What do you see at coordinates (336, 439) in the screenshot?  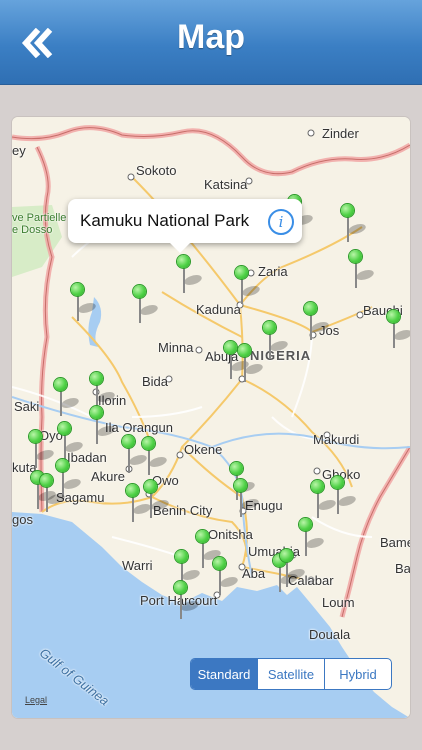 I see `map-label: Makurdi` at bounding box center [336, 439].